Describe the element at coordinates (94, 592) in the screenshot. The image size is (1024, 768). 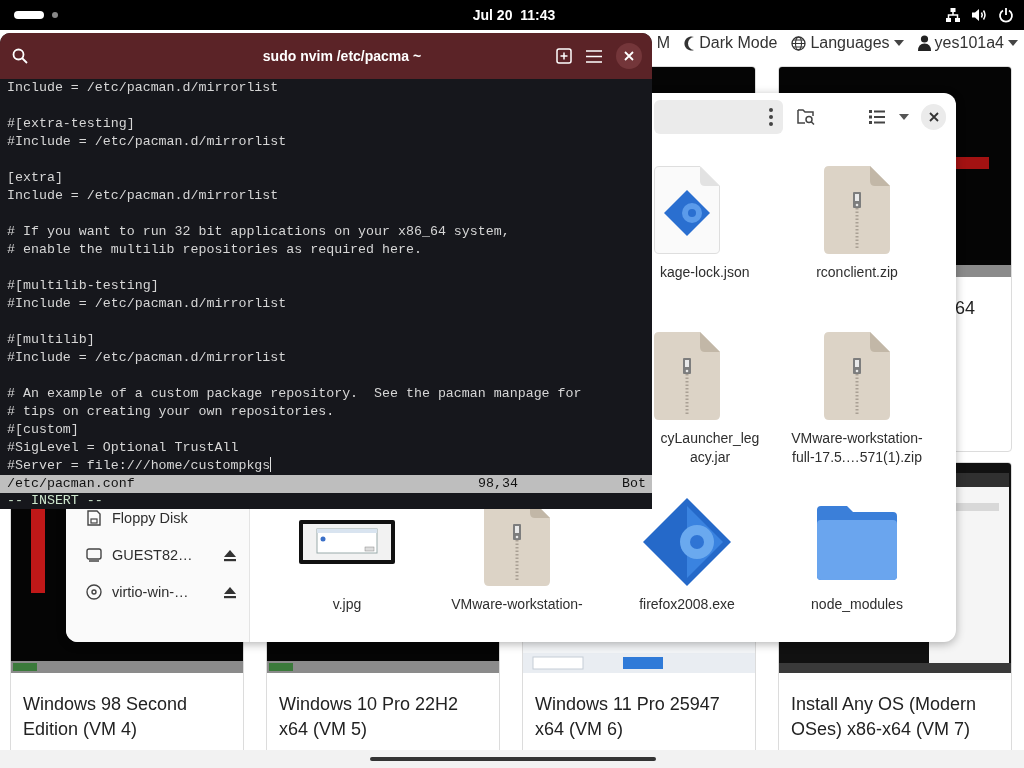
I see `disc-icon` at that location.